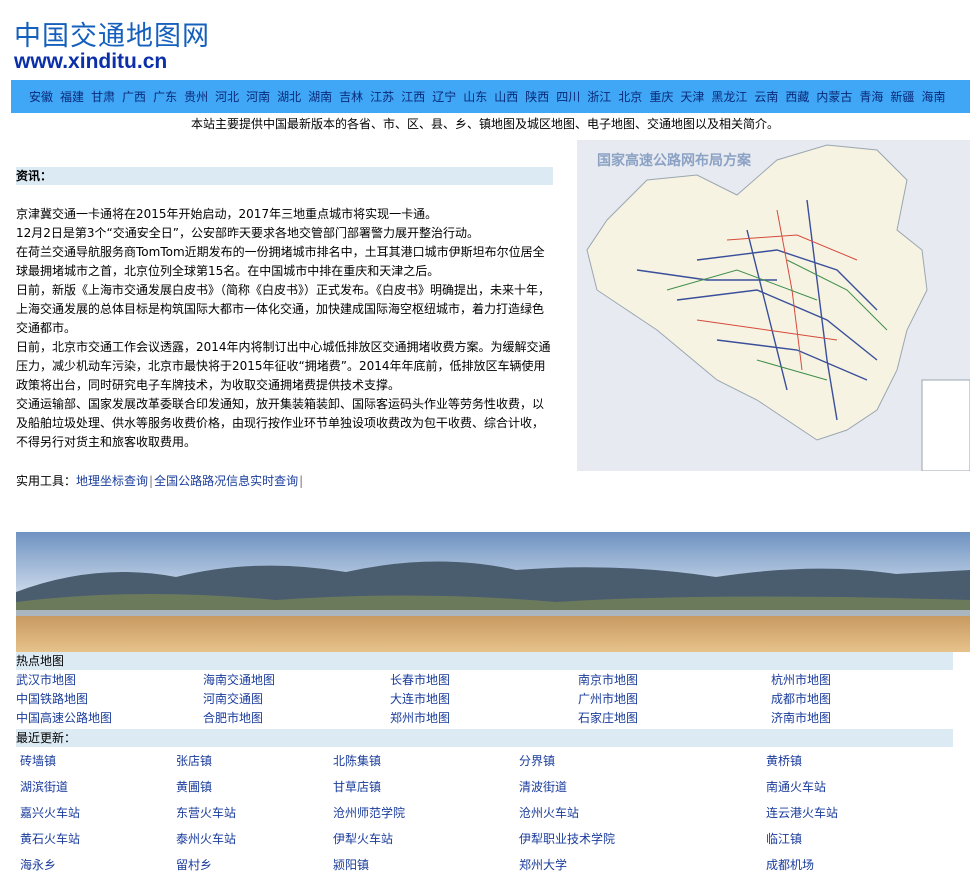 The height and width of the screenshot is (882, 970). I want to click on recent-row: 嘉兴火车站 东营火车站 沧州师范学院 沧州火车站 连云港火车站, so click(490, 816).